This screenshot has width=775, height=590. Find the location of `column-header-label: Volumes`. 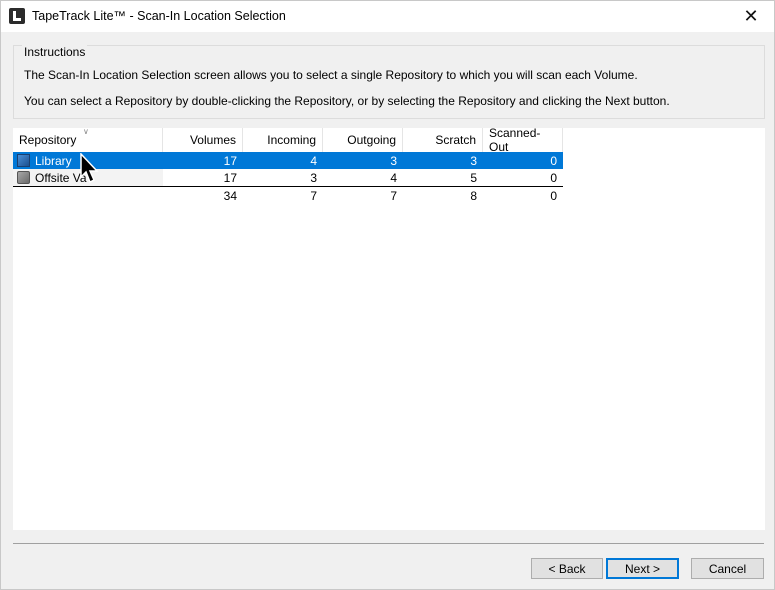

column-header-label: Volumes is located at coordinates (212, 140).